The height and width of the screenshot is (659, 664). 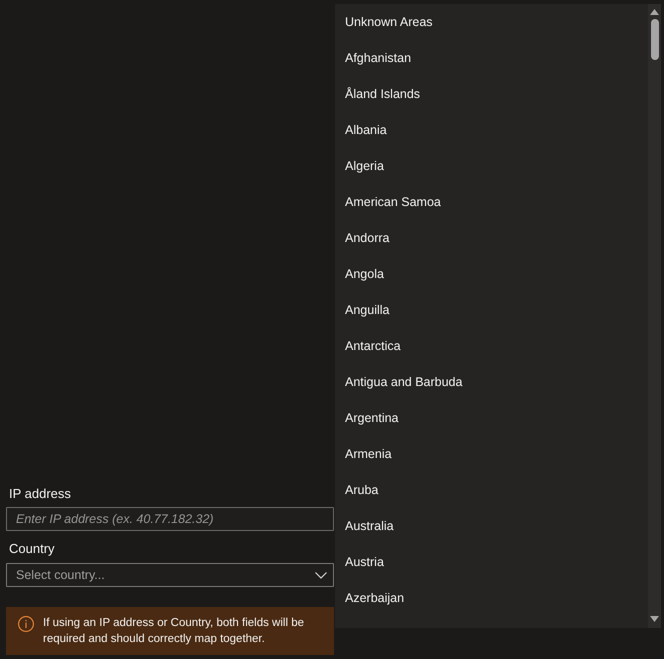 What do you see at coordinates (491, 418) in the screenshot?
I see `country-option: Argentina` at bounding box center [491, 418].